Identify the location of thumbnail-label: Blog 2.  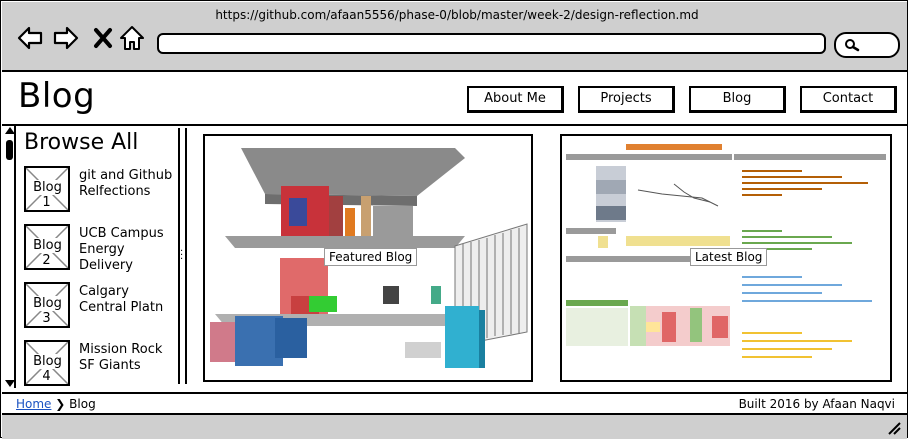
(47, 253).